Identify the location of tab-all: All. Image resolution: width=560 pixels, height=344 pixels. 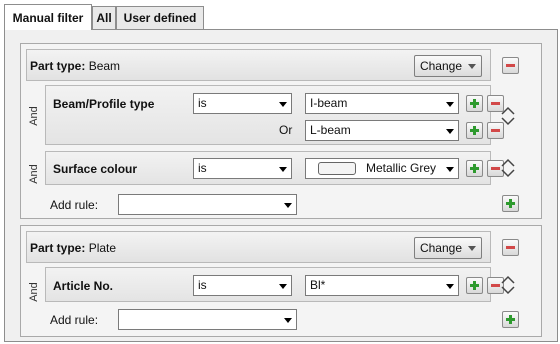
(104, 17).